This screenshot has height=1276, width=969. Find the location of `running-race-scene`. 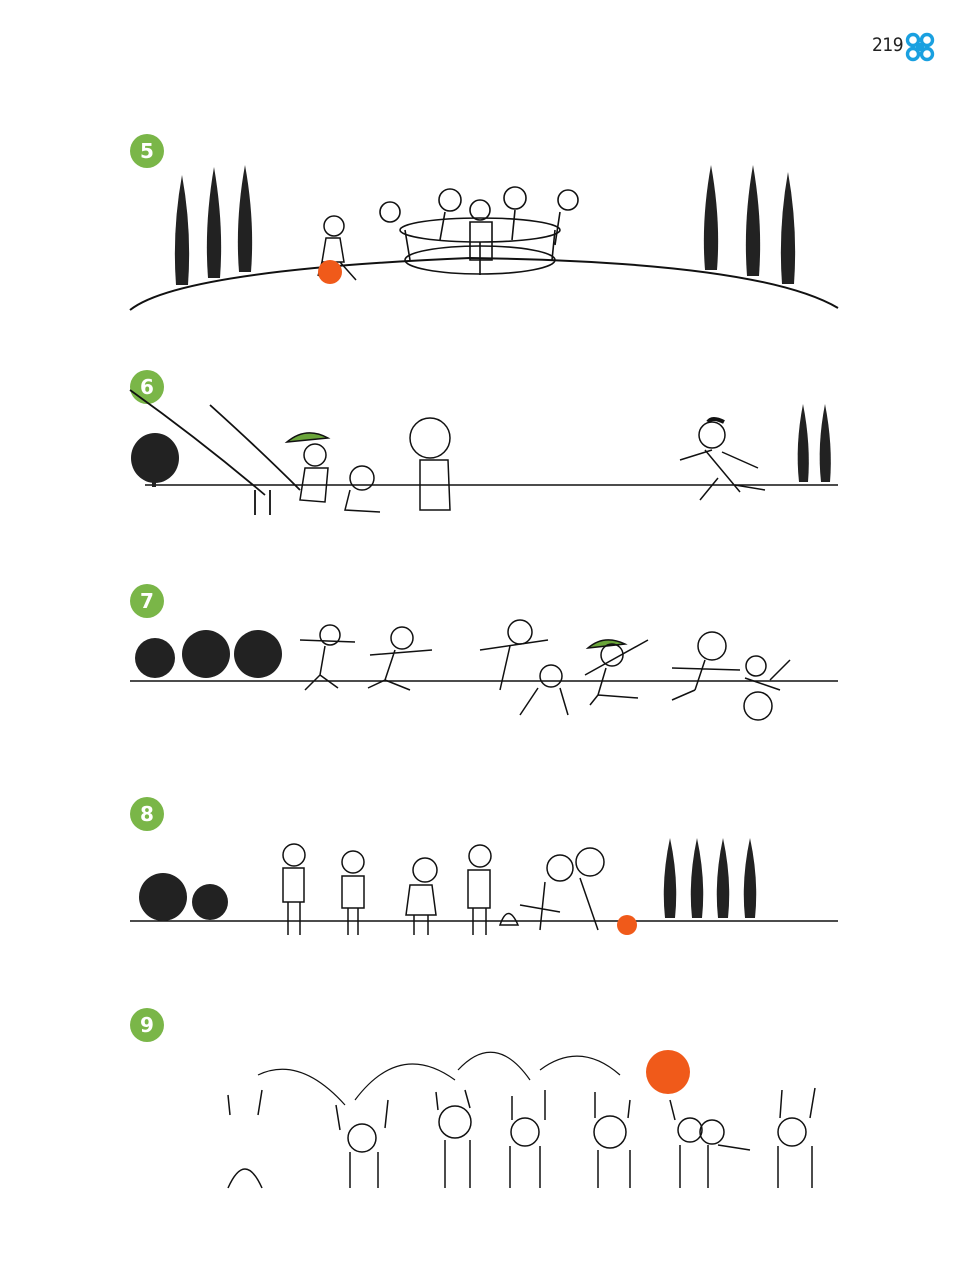

running-race-scene is located at coordinates (484, 670).